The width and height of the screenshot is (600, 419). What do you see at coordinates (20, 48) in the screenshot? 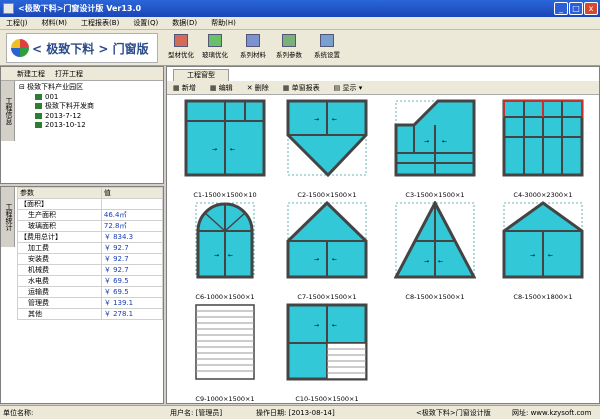
I see `logo-icon` at bounding box center [20, 48].